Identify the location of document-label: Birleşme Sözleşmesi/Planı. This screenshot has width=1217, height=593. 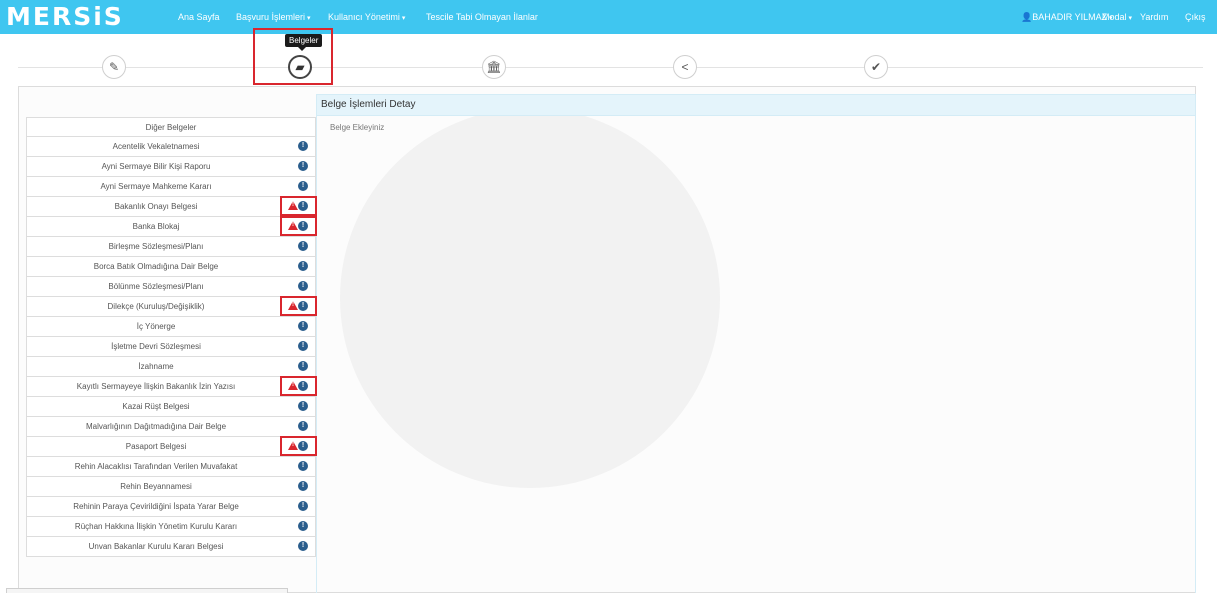
(156, 246).